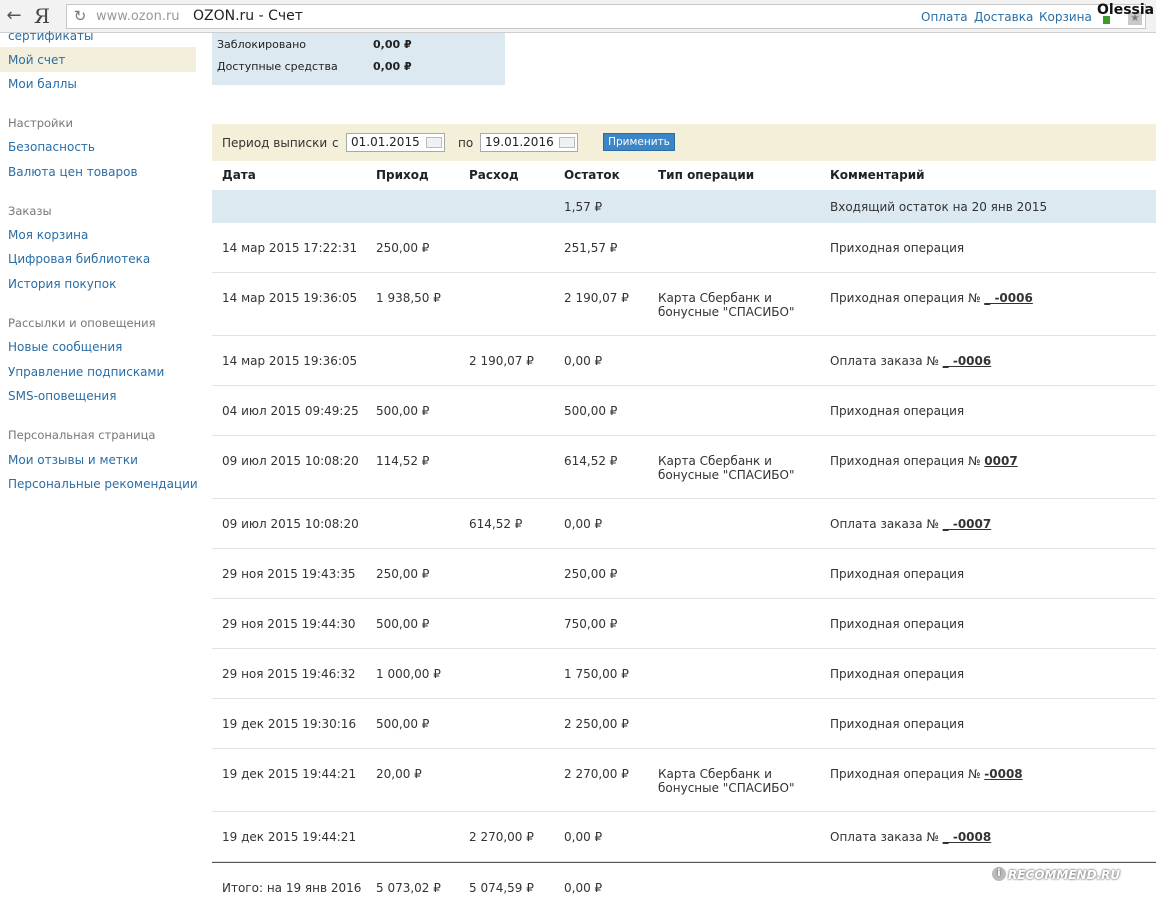 Image resolution: width=1156 pixels, height=900 pixels. Describe the element at coordinates (402, 175) in the screenshot. I see `header-income: Приход` at that location.